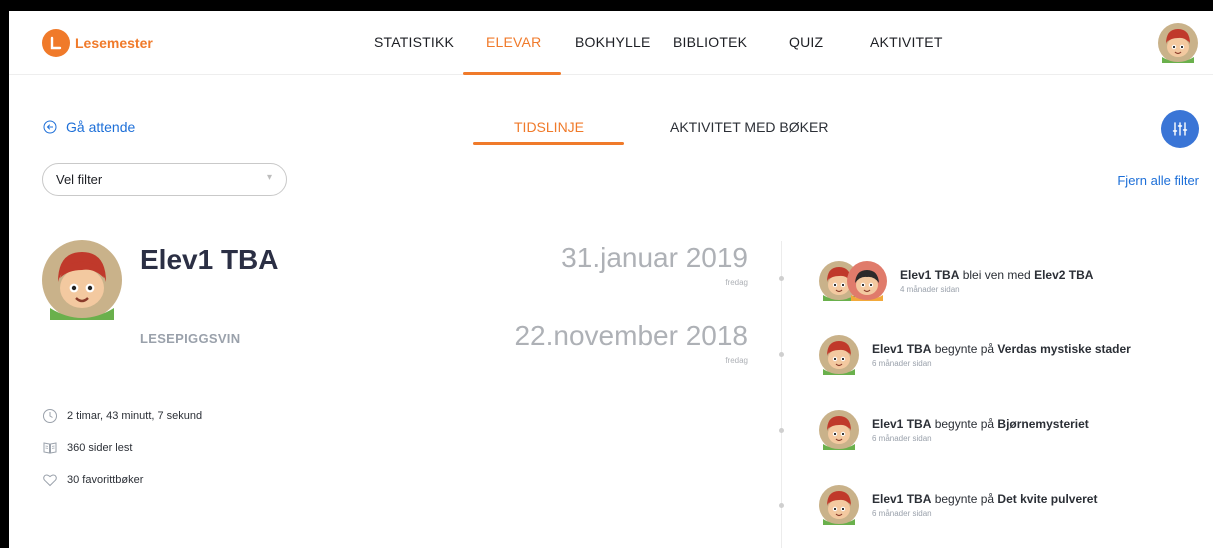 The width and height of the screenshot is (1213, 548). Describe the element at coordinates (82, 280) in the screenshot. I see `student-avatar` at that location.